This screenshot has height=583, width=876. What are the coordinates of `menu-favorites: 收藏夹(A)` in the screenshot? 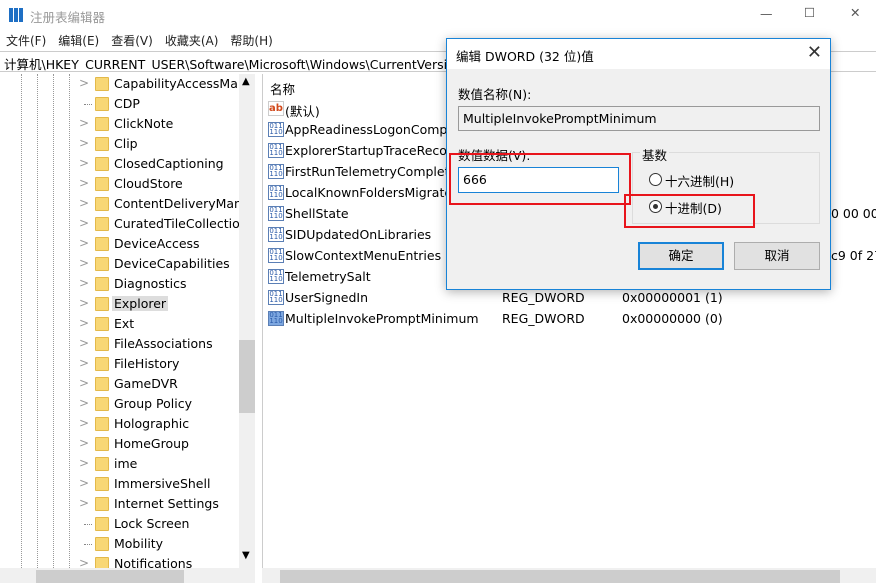 It's located at (192, 40).